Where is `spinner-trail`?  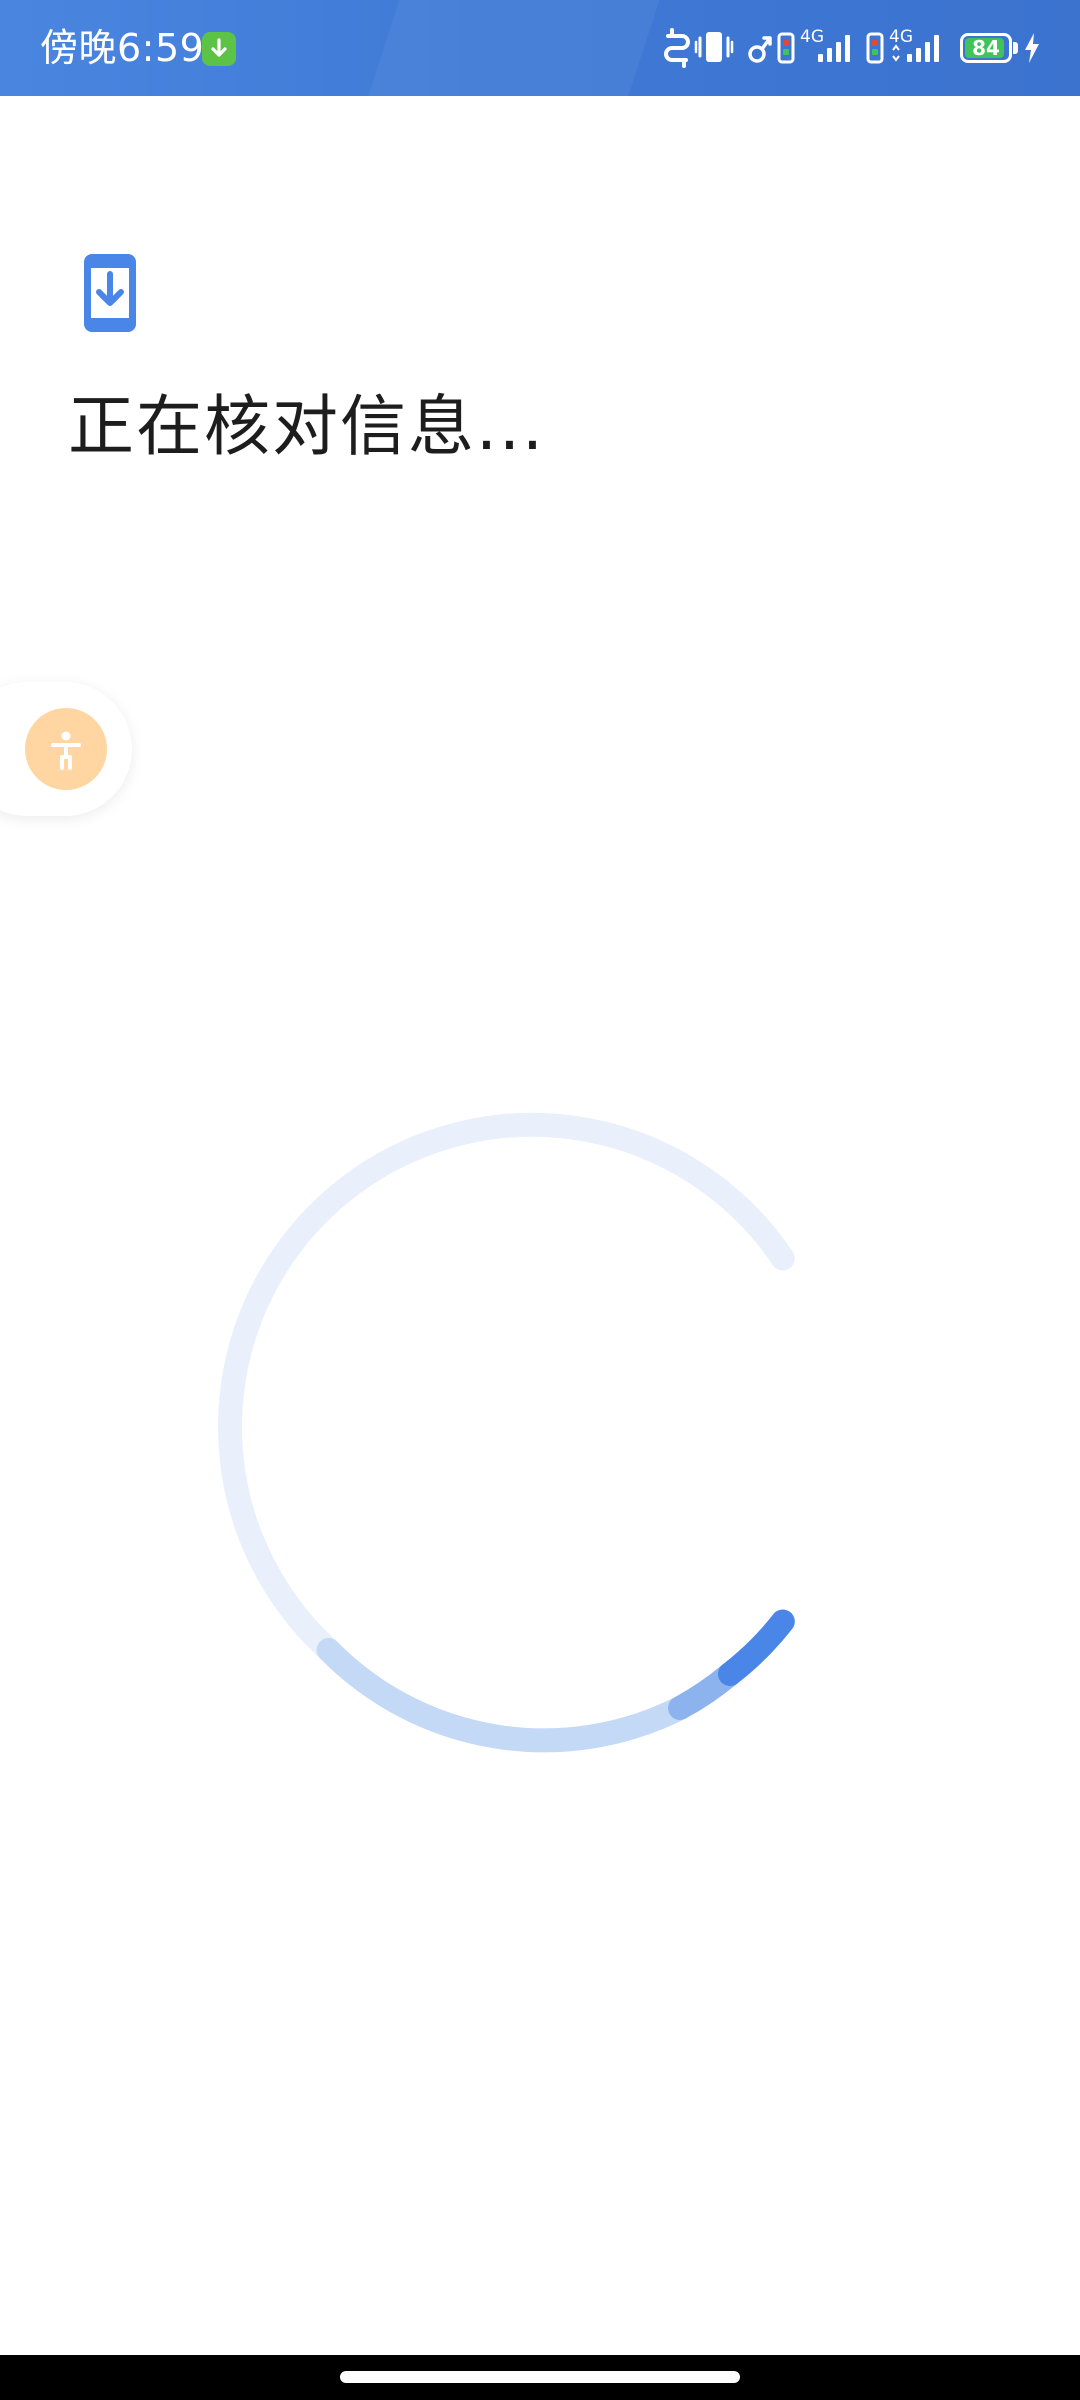 spinner-trail is located at coordinates (504, 1695).